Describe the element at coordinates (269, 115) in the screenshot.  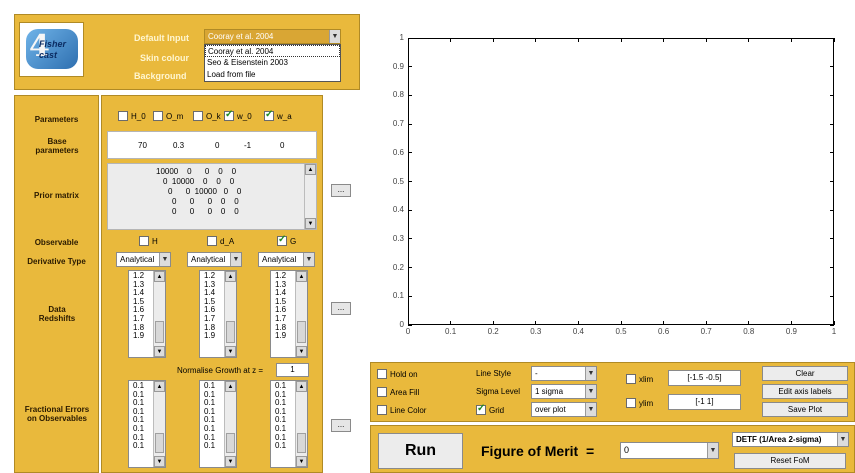
I see `checkbox-wa` at that location.